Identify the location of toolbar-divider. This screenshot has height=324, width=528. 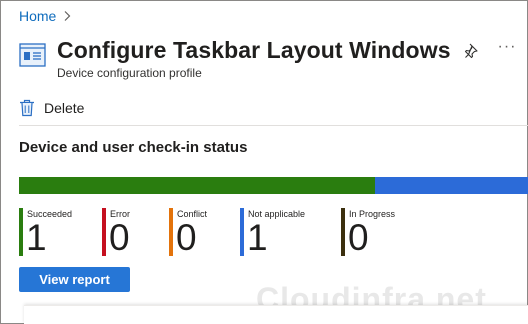
(273, 125).